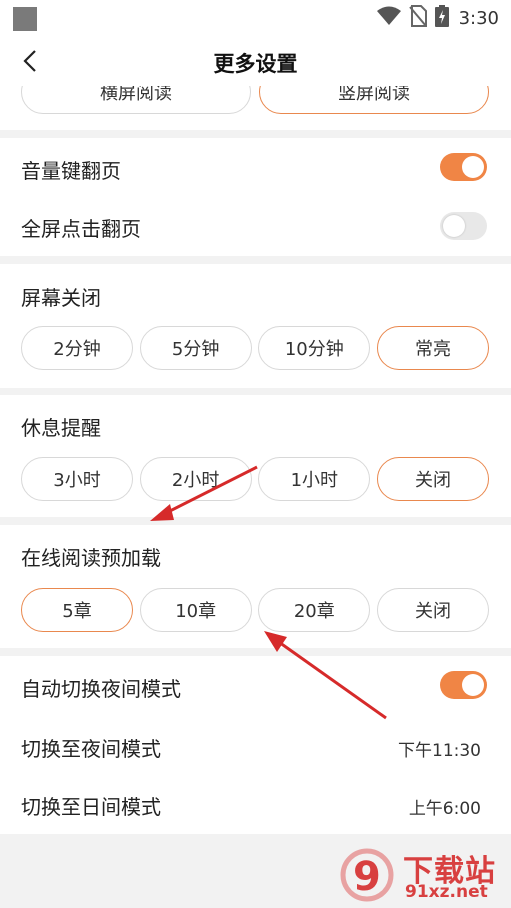  I want to click on rest-reminder-option-selected: 关闭, so click(432, 479).